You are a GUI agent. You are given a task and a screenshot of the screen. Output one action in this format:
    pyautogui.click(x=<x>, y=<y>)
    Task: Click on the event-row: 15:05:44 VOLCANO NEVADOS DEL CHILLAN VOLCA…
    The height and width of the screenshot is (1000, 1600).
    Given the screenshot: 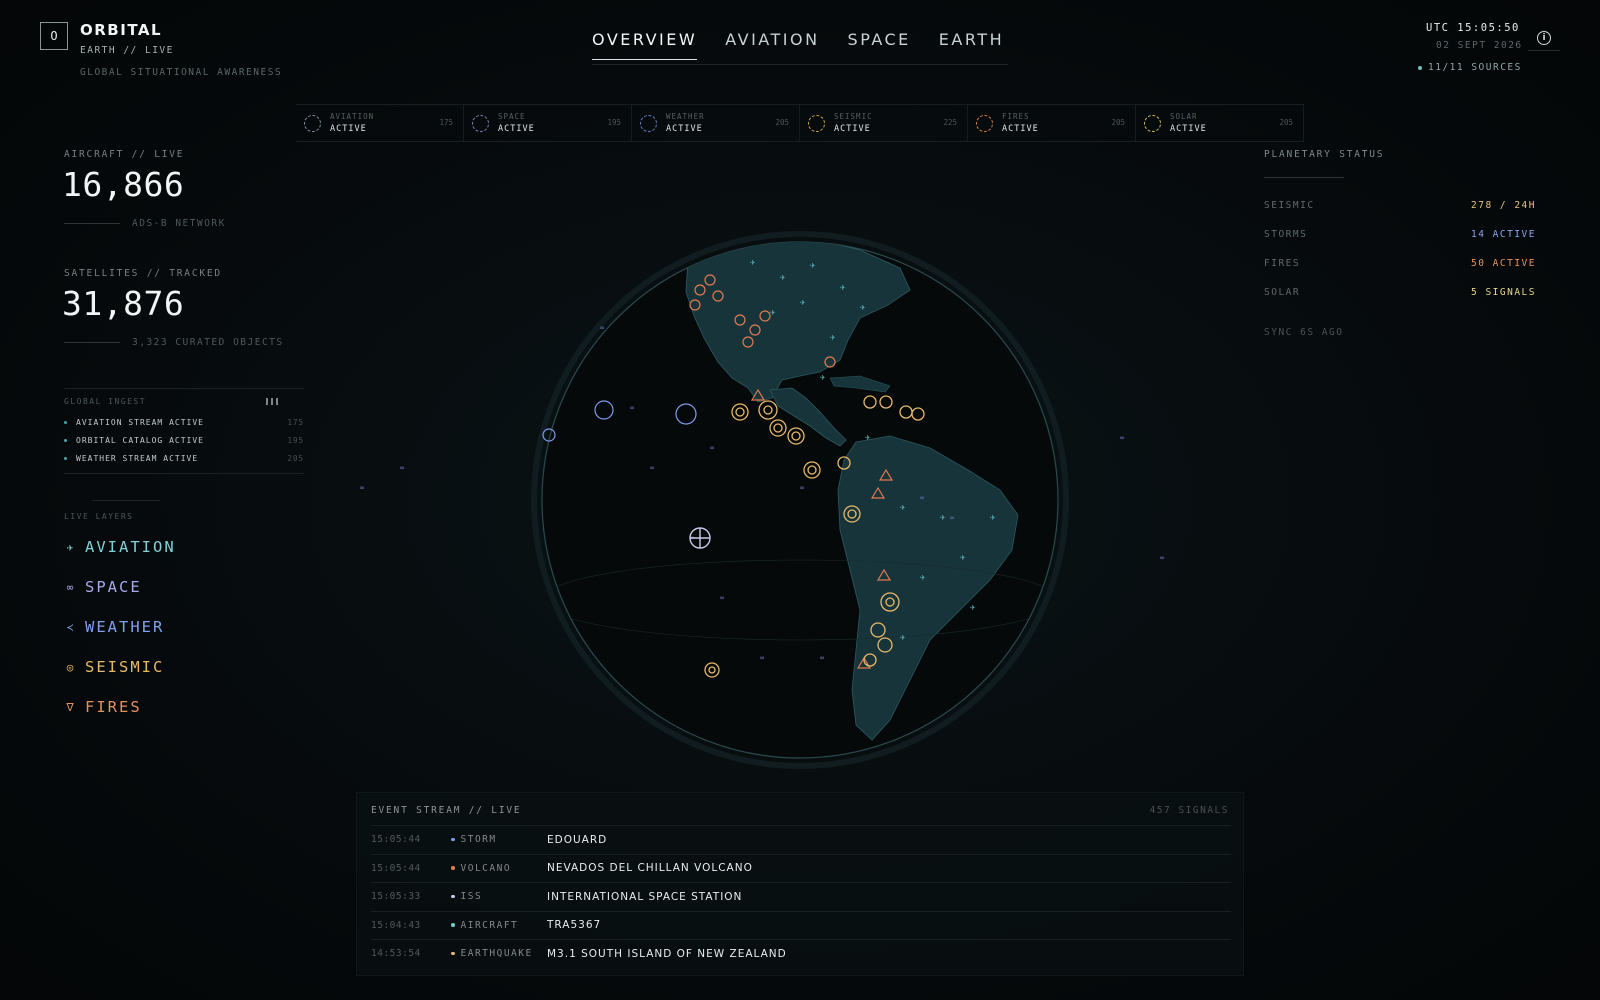 What is the action you would take?
    pyautogui.click(x=801, y=867)
    